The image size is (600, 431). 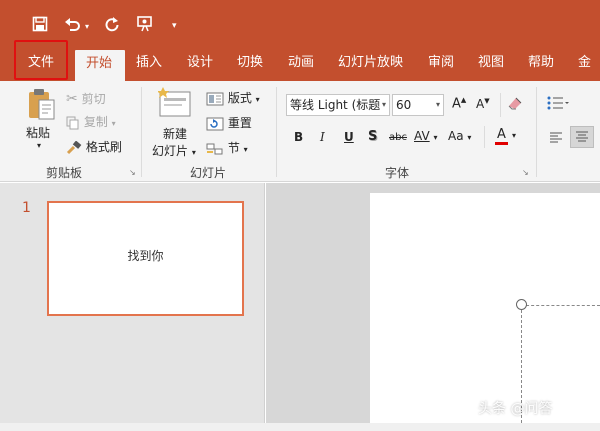 I want to click on copy-dropdown-icon: ▾, so click(x=113, y=123).